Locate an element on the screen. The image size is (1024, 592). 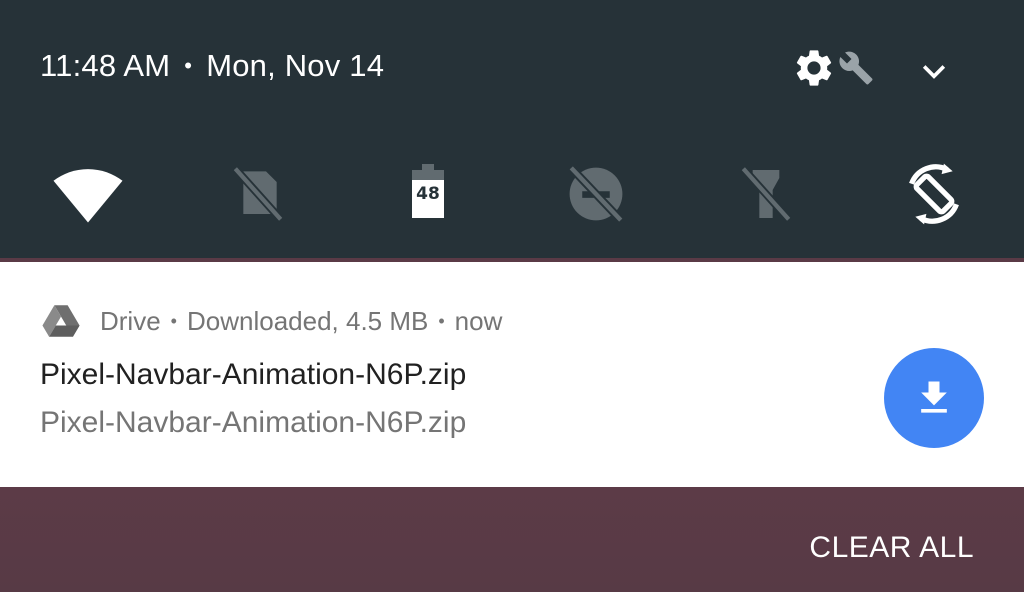
qs-tile-mobile-data is located at coordinates (258, 194).